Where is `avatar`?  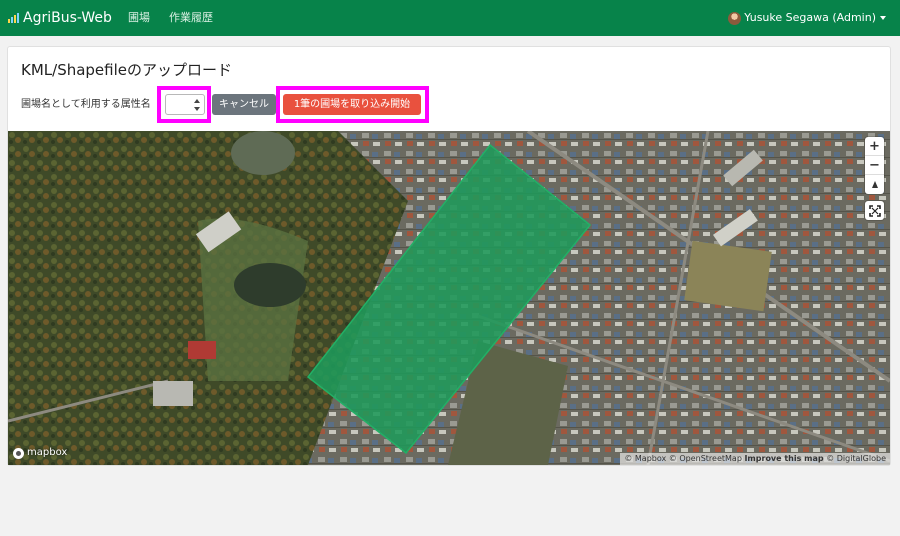 avatar is located at coordinates (735, 18).